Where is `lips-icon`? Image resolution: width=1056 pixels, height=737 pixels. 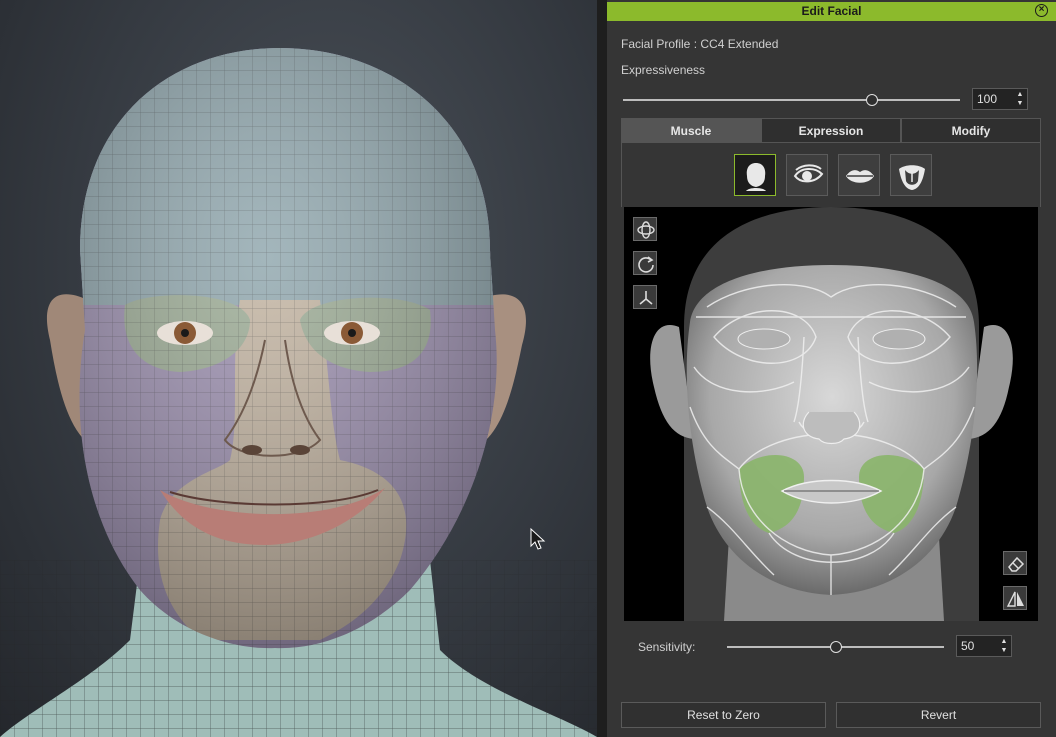
lips-icon is located at coordinates (860, 176).